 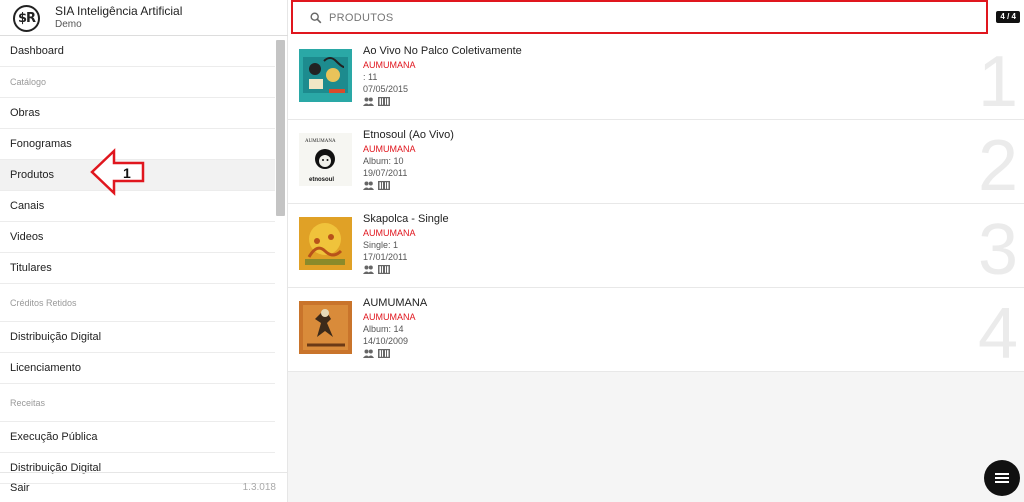 What do you see at coordinates (137, 51) in the screenshot?
I see `sidebar-item-dashboard: Dashboard` at bounding box center [137, 51].